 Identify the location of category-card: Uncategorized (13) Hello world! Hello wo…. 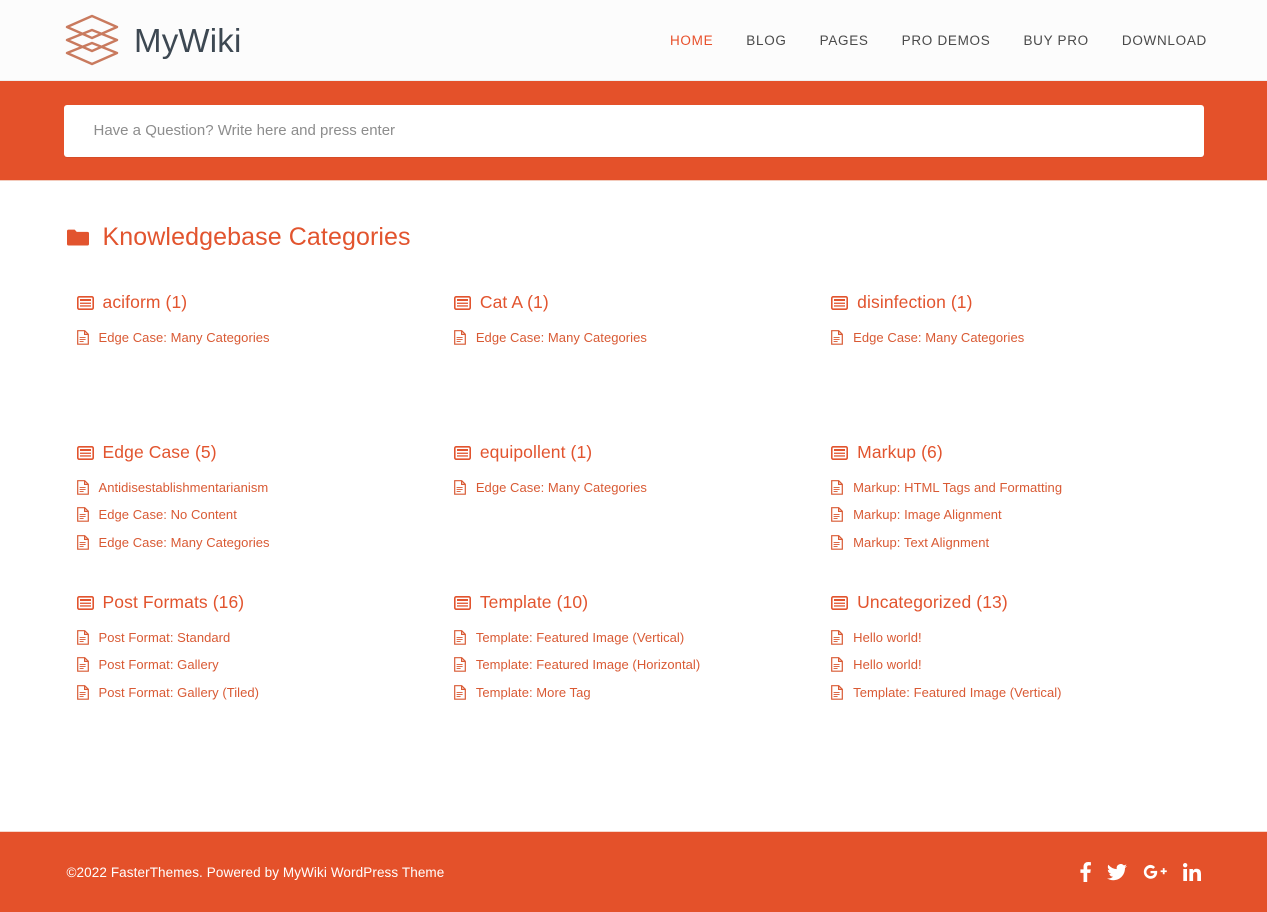
(1019, 668).